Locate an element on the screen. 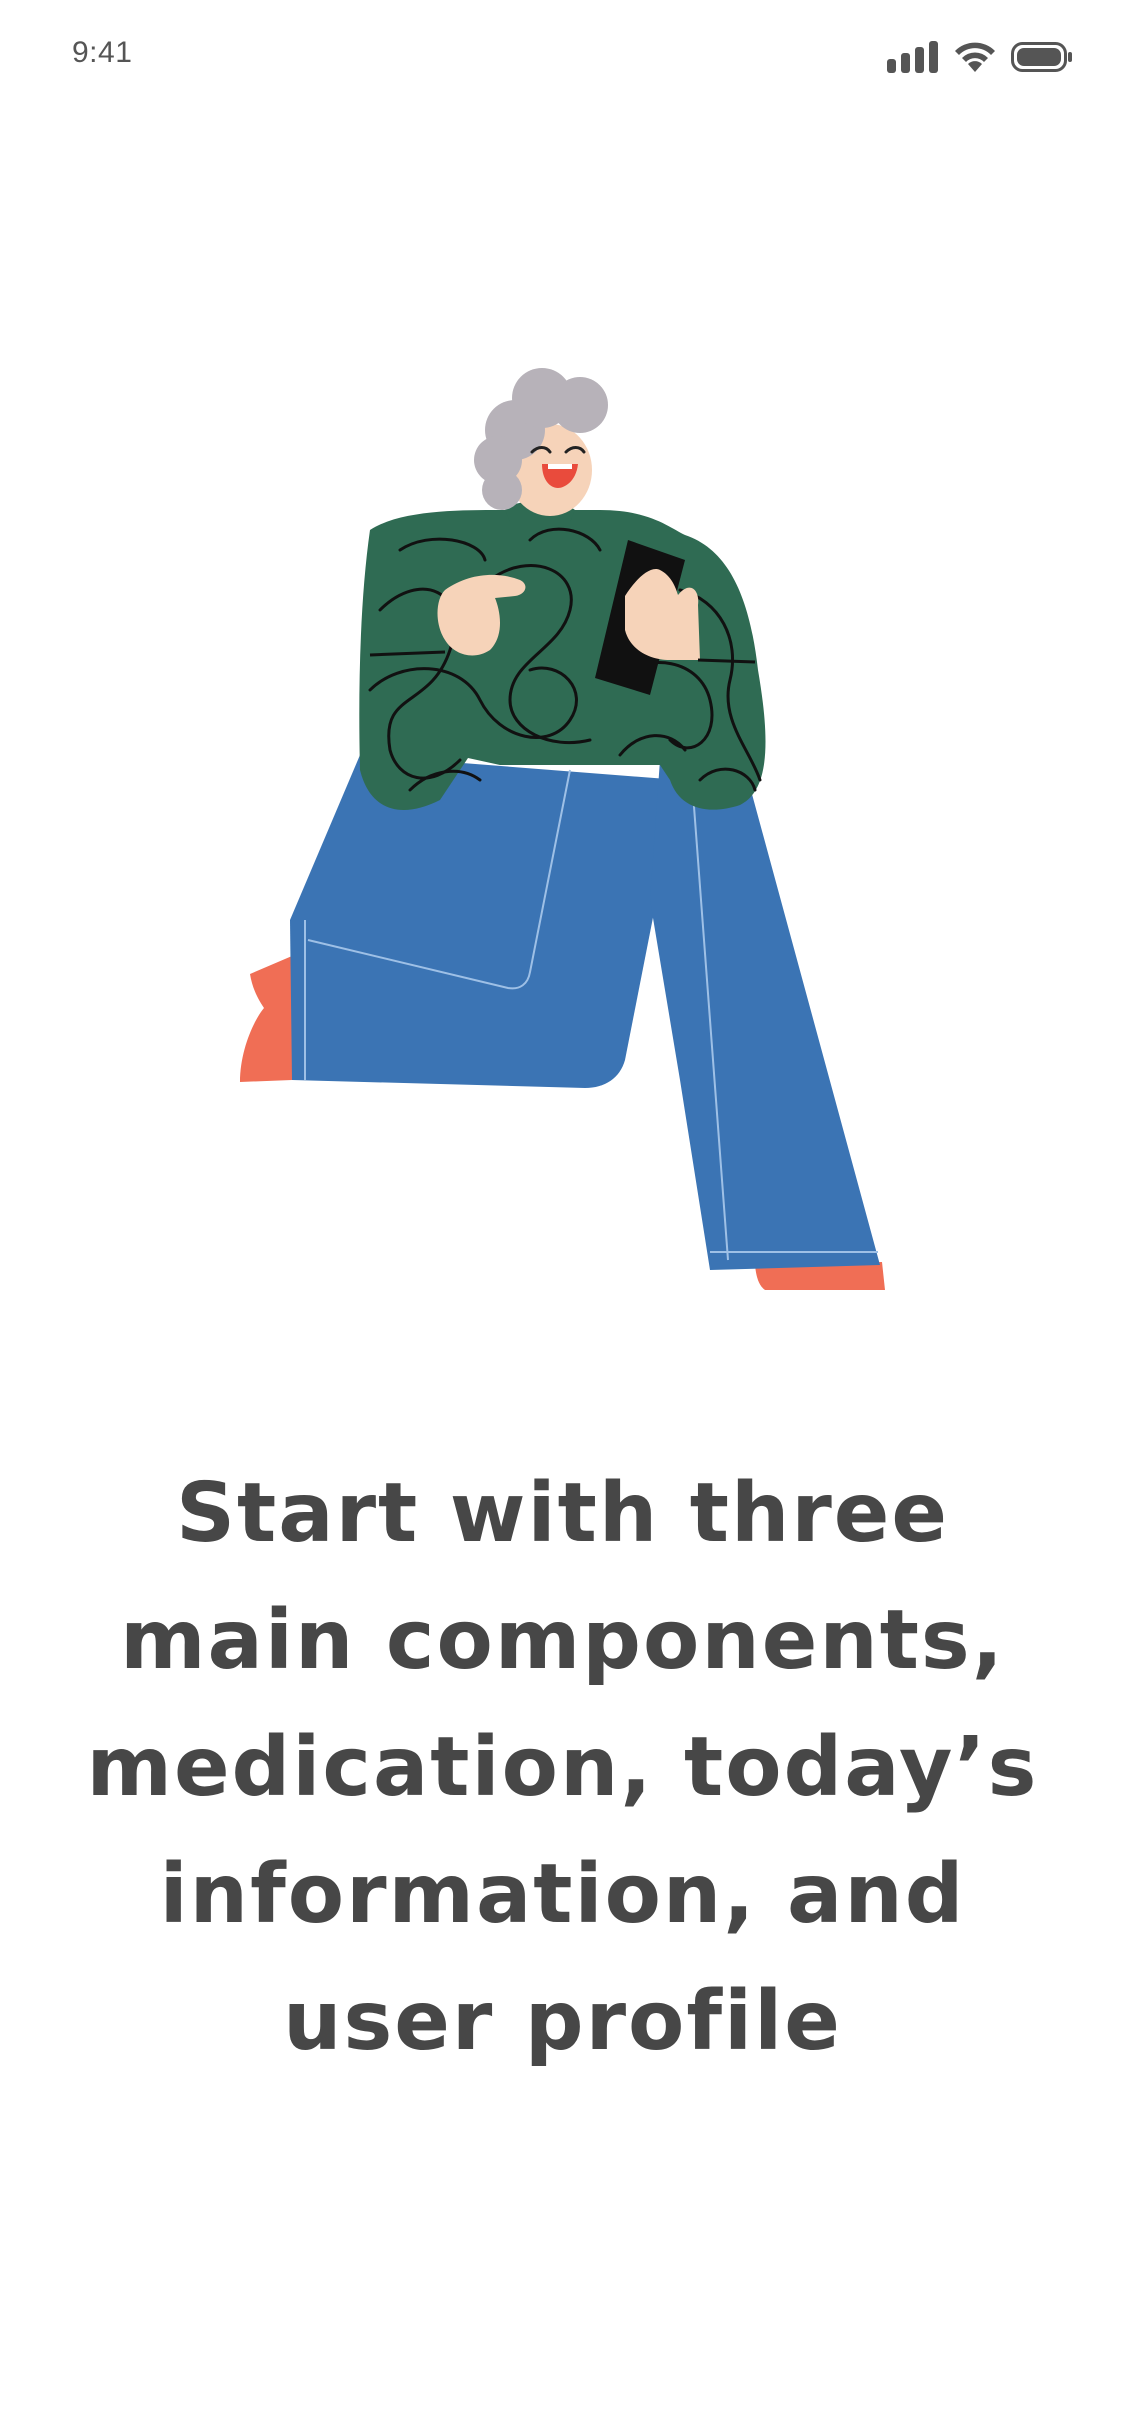 This screenshot has height=2436, width=1125. right-leg is located at coordinates (765, 1010).